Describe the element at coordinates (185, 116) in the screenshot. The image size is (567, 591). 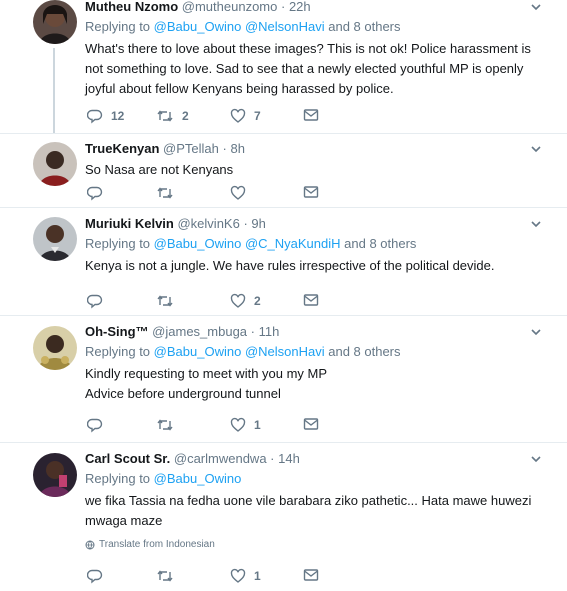
I see `retweet-count: 2` at that location.